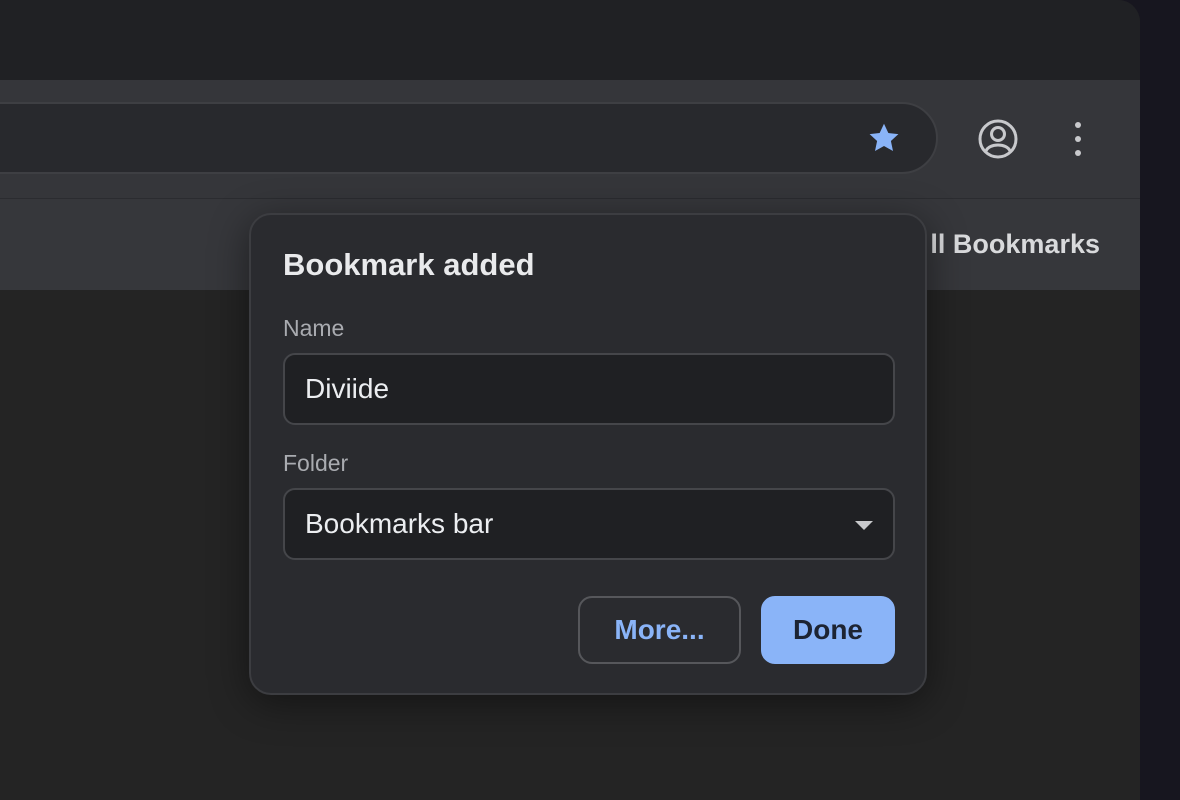 This screenshot has height=800, width=1180. What do you see at coordinates (1078, 139) in the screenshot?
I see `more-vertical-icon` at bounding box center [1078, 139].